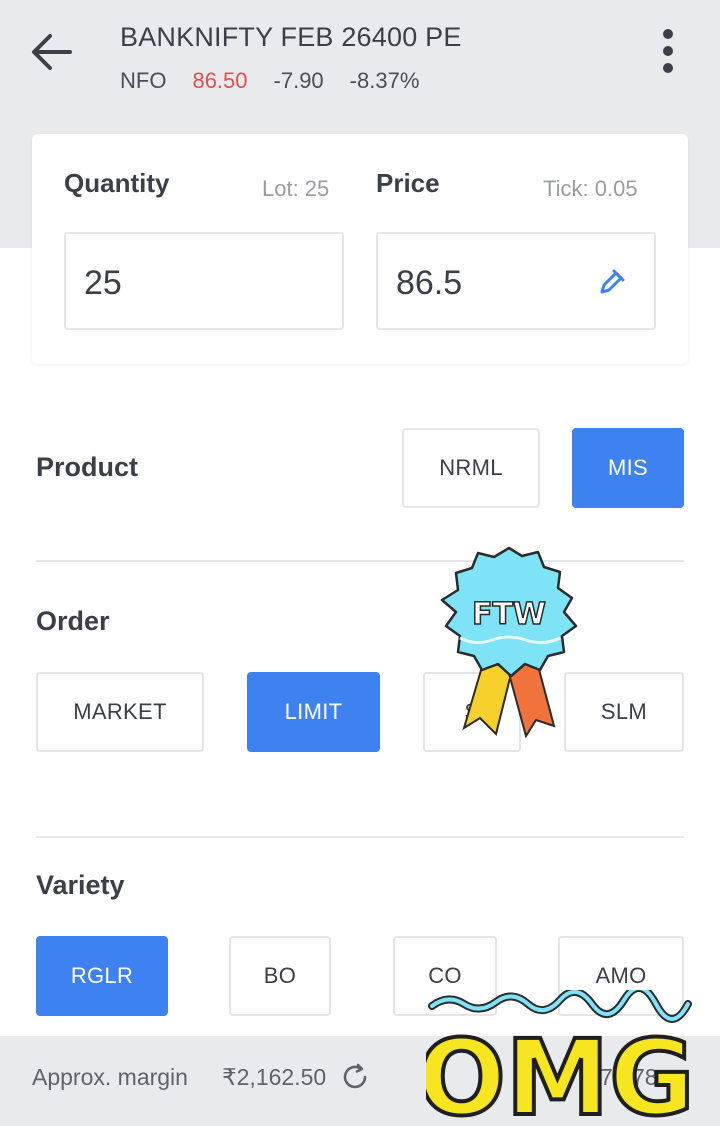 The image size is (720, 1126). What do you see at coordinates (80, 885) in the screenshot?
I see `variety-section-title: Variety` at bounding box center [80, 885].